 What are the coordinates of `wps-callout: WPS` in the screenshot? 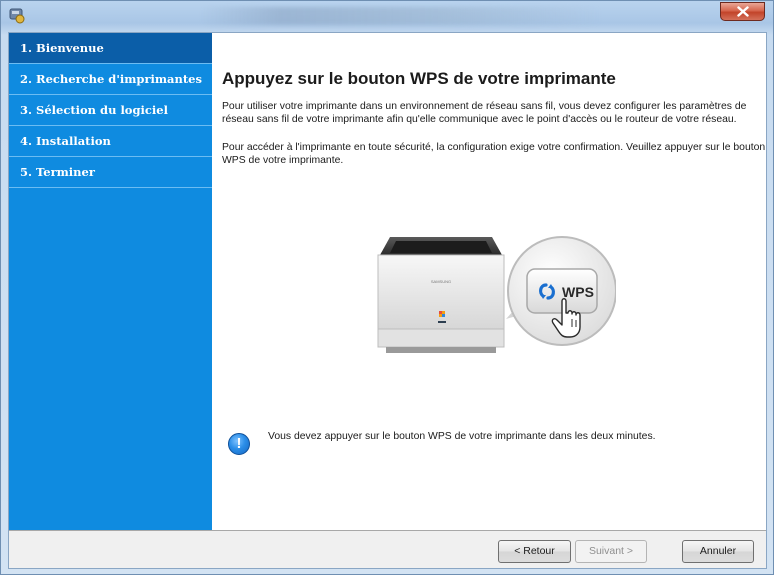 It's located at (561, 291).